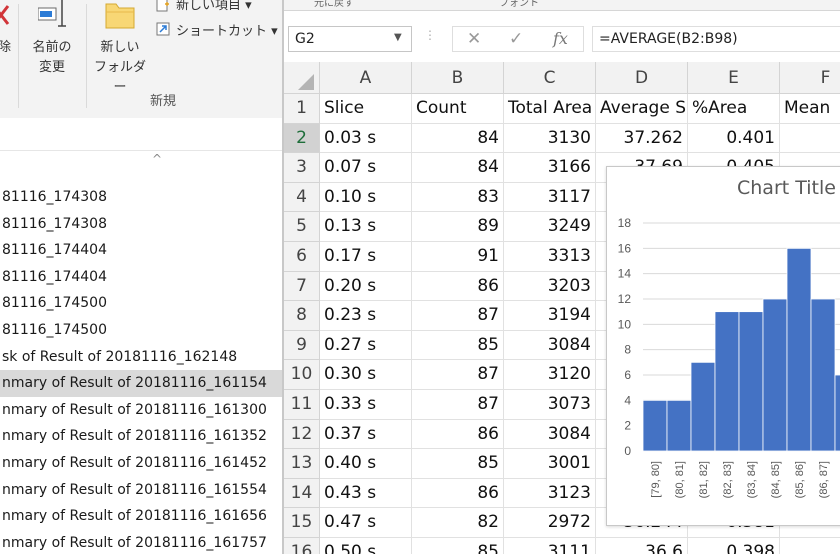  Describe the element at coordinates (642, 546) in the screenshot. I see `cell: 36.6` at that location.